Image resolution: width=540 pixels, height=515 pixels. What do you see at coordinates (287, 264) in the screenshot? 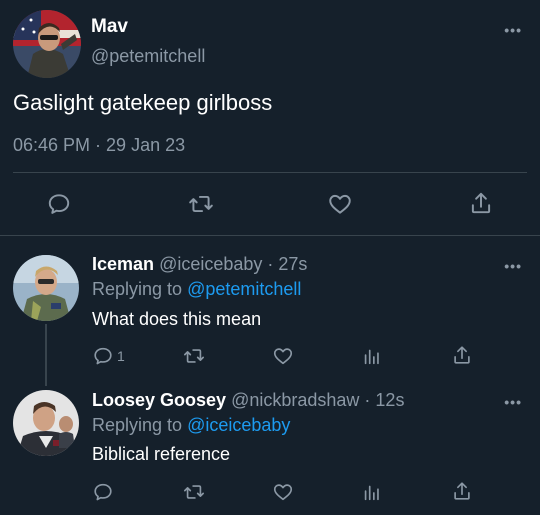
I see `tweet-age: · 27s` at bounding box center [287, 264].